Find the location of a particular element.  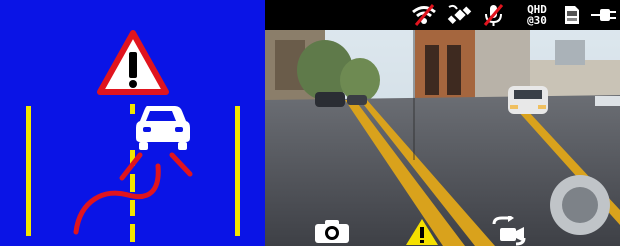

white-car is located at coordinates (528, 100).